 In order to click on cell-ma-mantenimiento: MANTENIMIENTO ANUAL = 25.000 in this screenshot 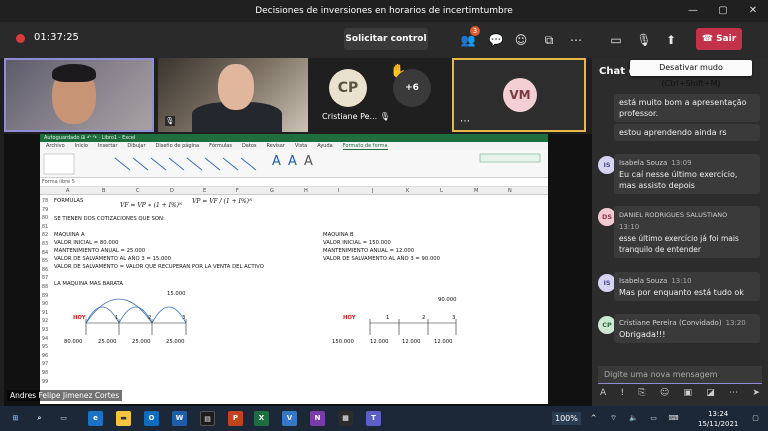, I will do `click(99, 251)`.